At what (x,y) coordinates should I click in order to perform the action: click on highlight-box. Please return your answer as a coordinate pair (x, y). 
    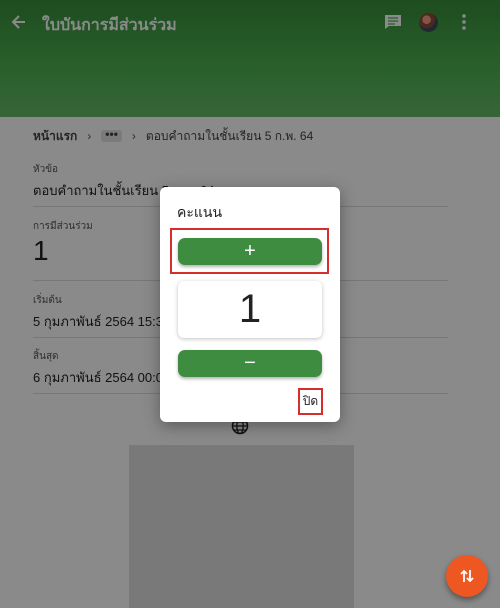
    Looking at the image, I should click on (249, 251).